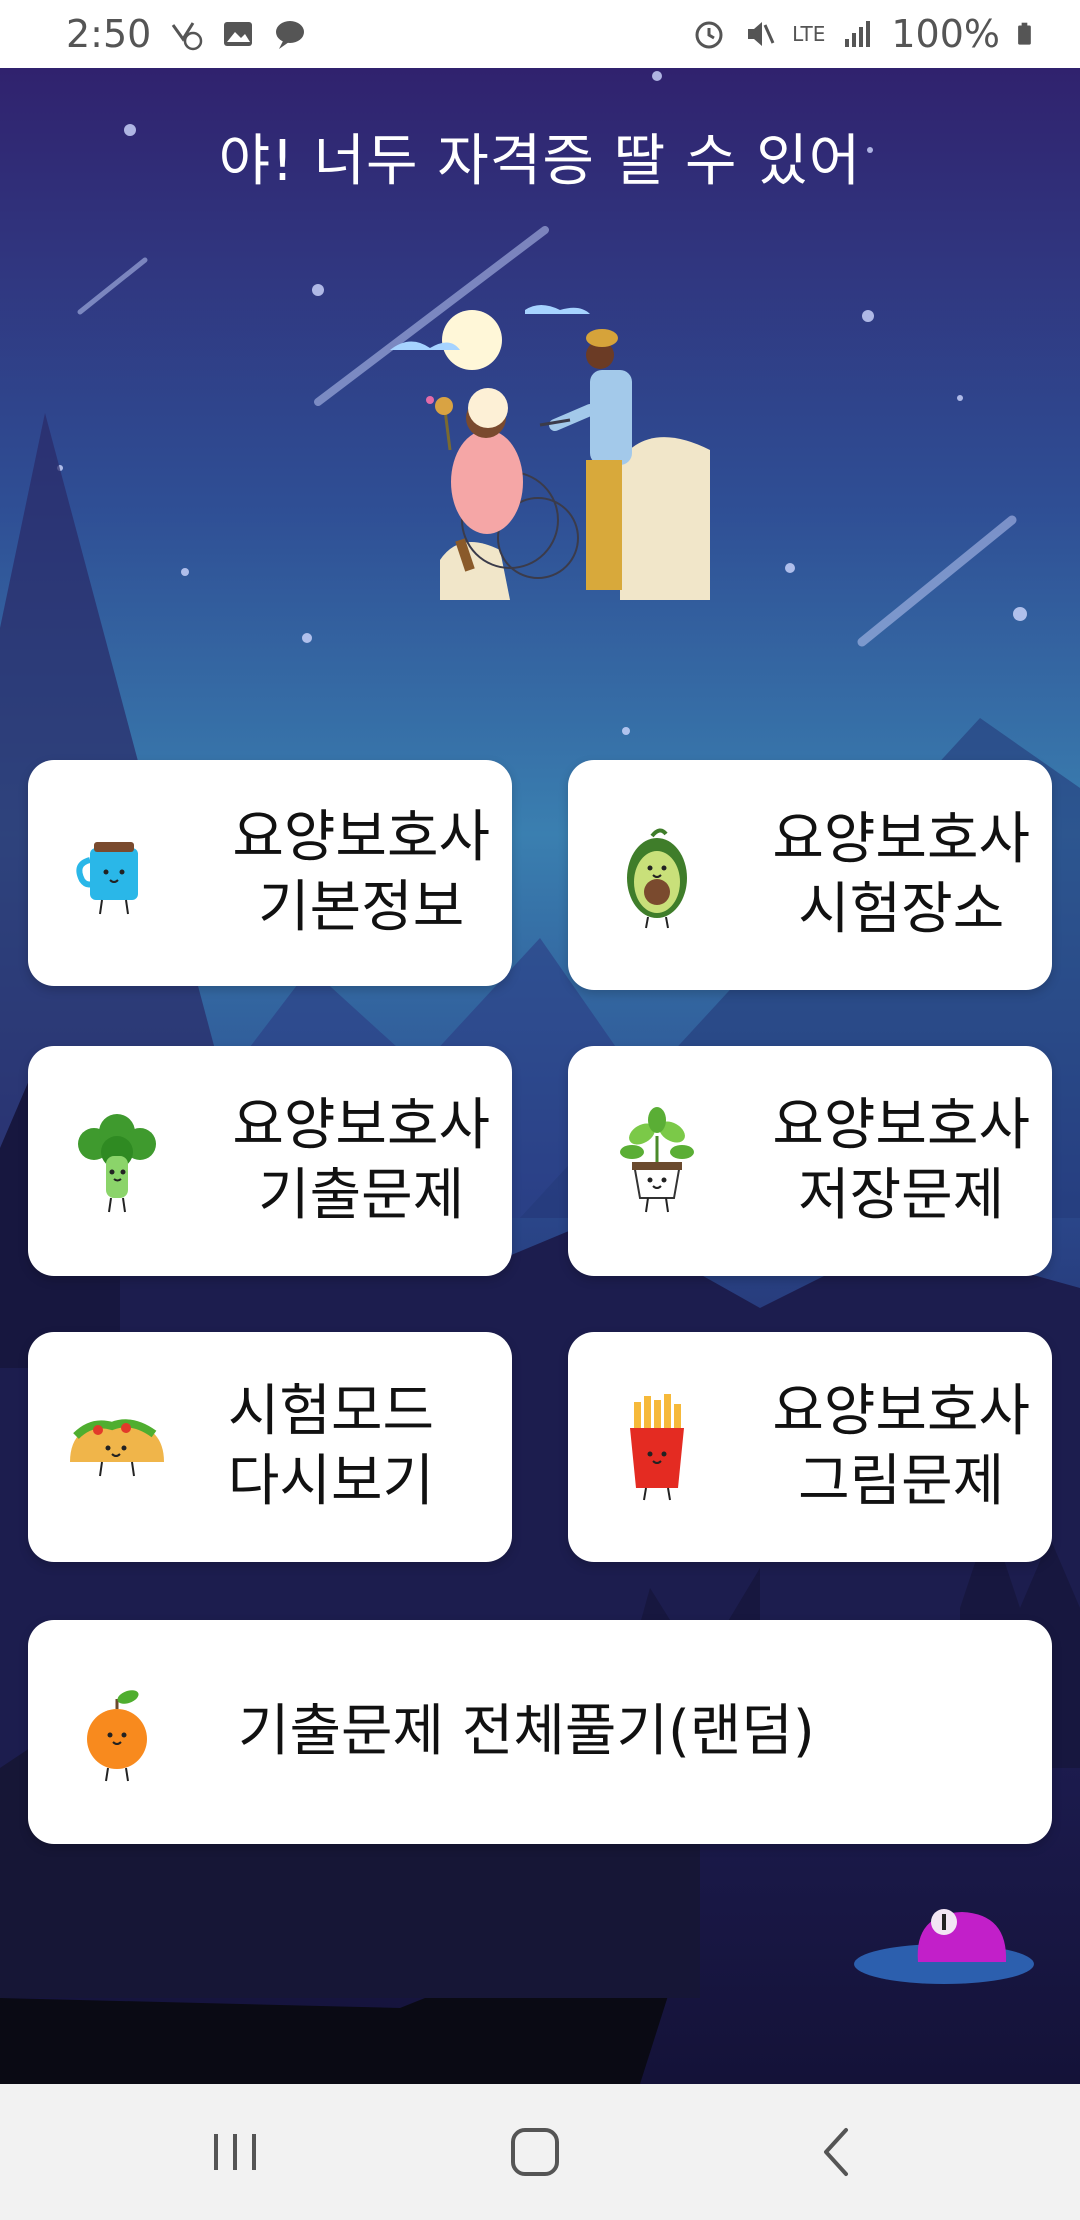 The image size is (1080, 2220). Describe the element at coordinates (657, 878) in the screenshot. I see `avocado-icon` at that location.